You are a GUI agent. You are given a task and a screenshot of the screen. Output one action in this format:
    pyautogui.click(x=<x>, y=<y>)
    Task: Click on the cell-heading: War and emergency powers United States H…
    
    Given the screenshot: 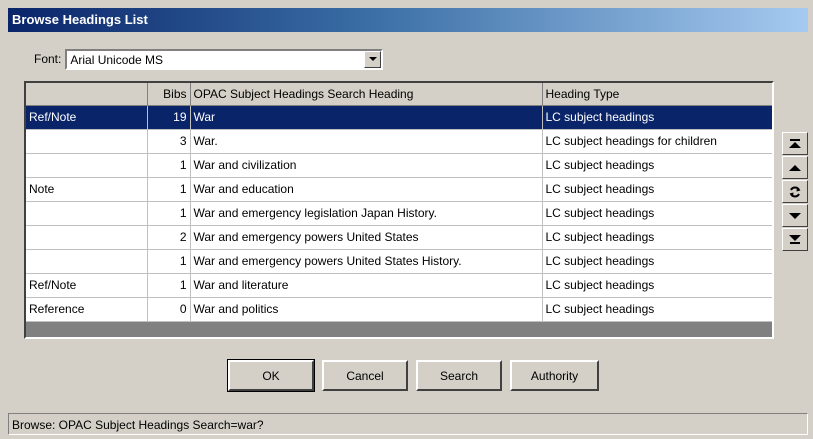 What is the action you would take?
    pyautogui.click(x=366, y=261)
    